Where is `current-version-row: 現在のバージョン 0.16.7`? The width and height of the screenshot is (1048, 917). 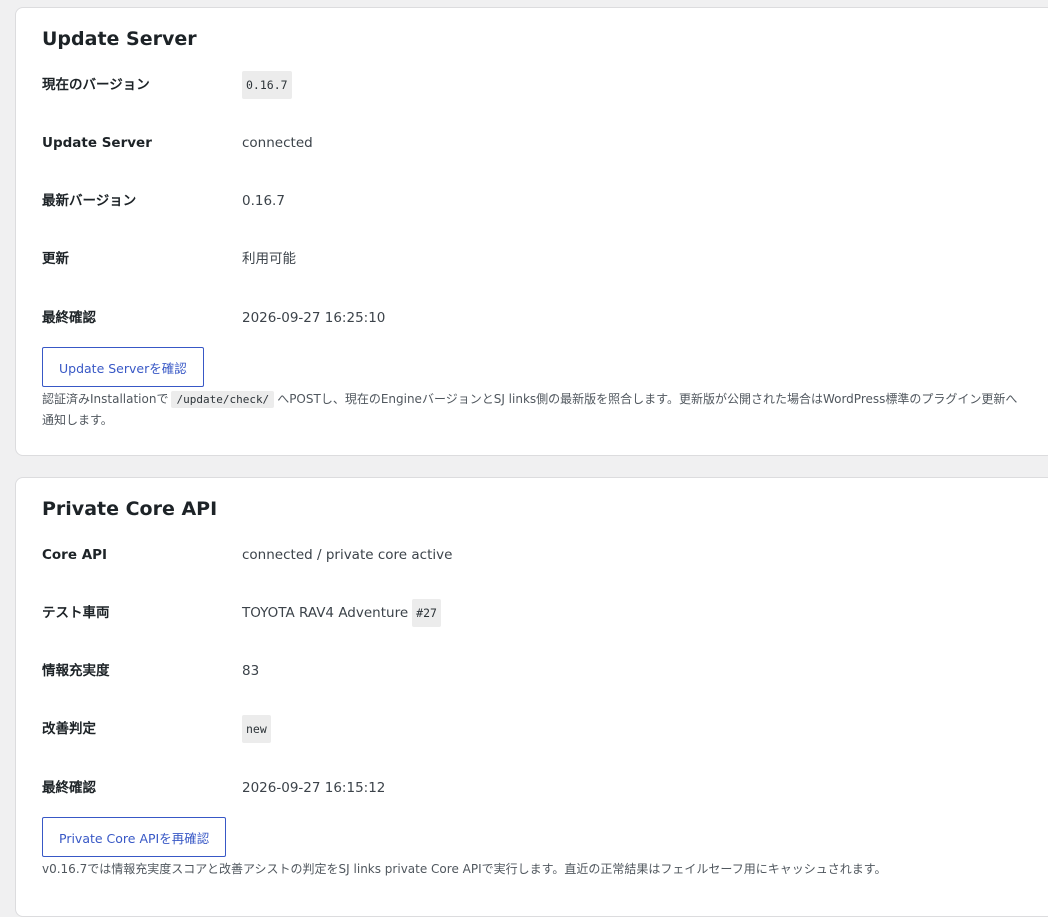
current-version-row: 現在のバージョン 0.16.7 is located at coordinates (167, 85).